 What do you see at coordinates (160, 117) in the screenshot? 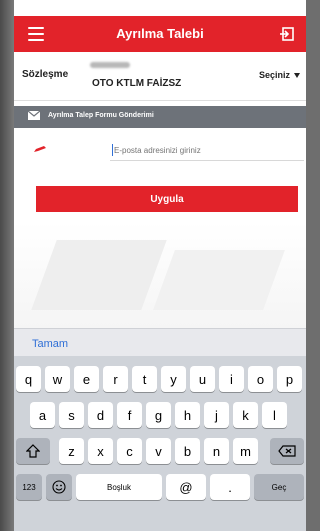
I see `section-header: Ayrılma Talep Formu Gönderimi` at bounding box center [160, 117].